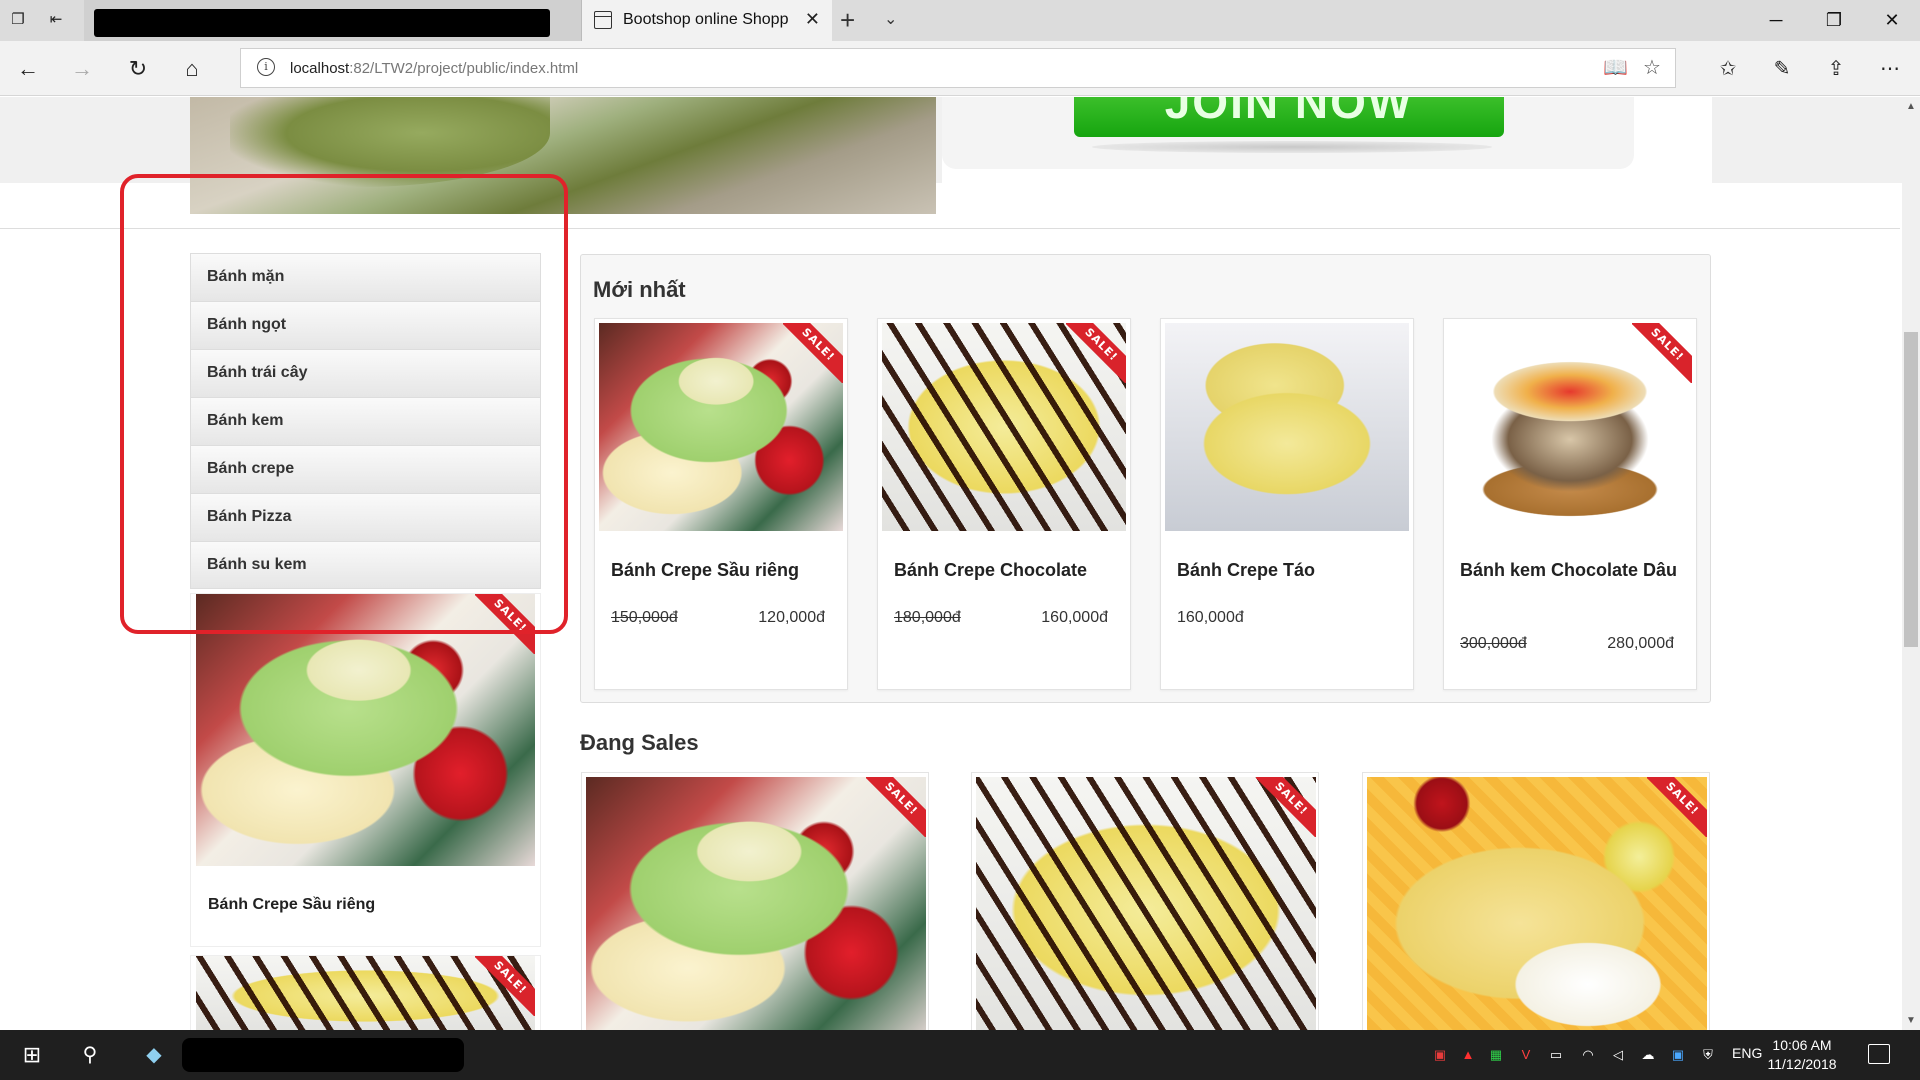  What do you see at coordinates (1468, 1055) in the screenshot?
I see `adobe-icon: ▲` at bounding box center [1468, 1055].